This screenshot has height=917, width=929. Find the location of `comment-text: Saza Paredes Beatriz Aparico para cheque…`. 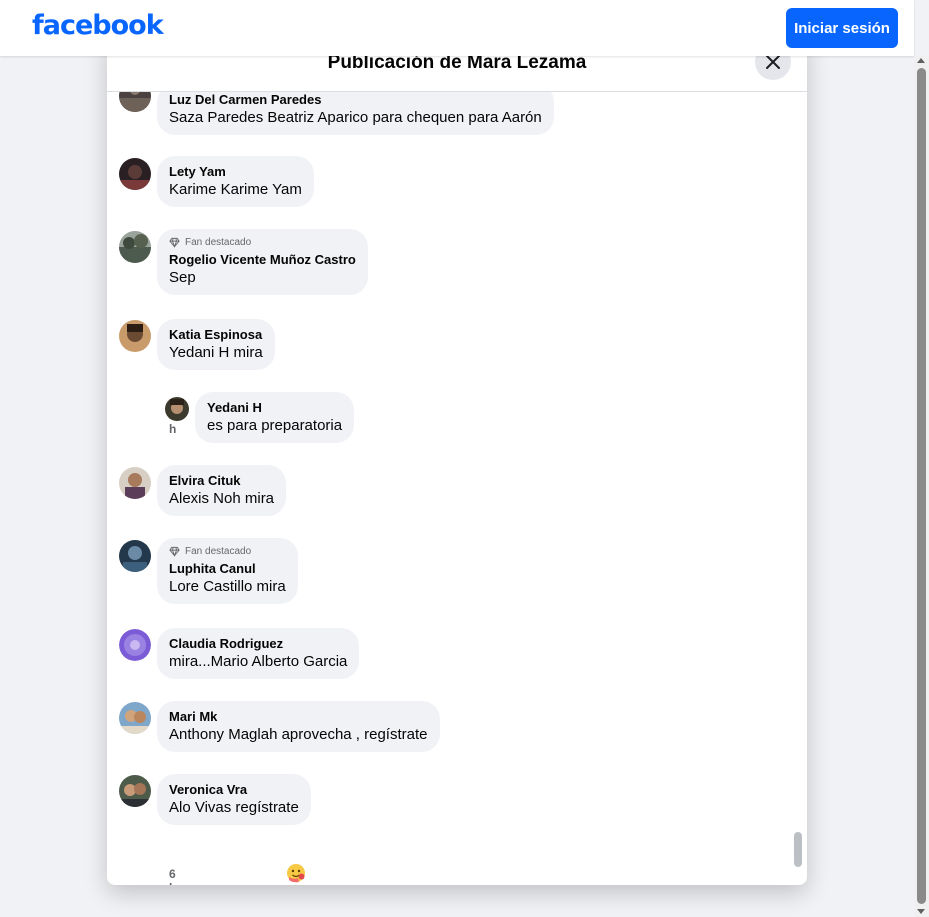

comment-text: Saza Paredes Beatriz Aparico para cheque… is located at coordinates (355, 117).